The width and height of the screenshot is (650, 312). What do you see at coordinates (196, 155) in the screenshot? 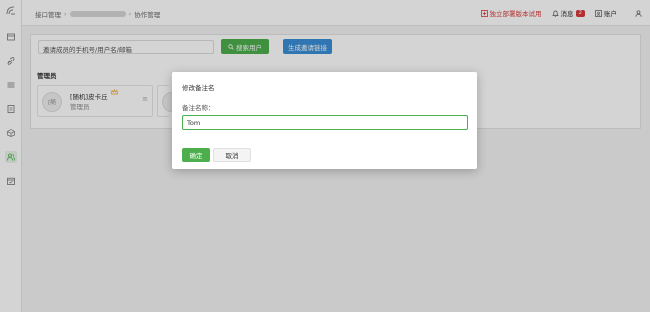
I see `confirm-button: 确定` at bounding box center [196, 155].